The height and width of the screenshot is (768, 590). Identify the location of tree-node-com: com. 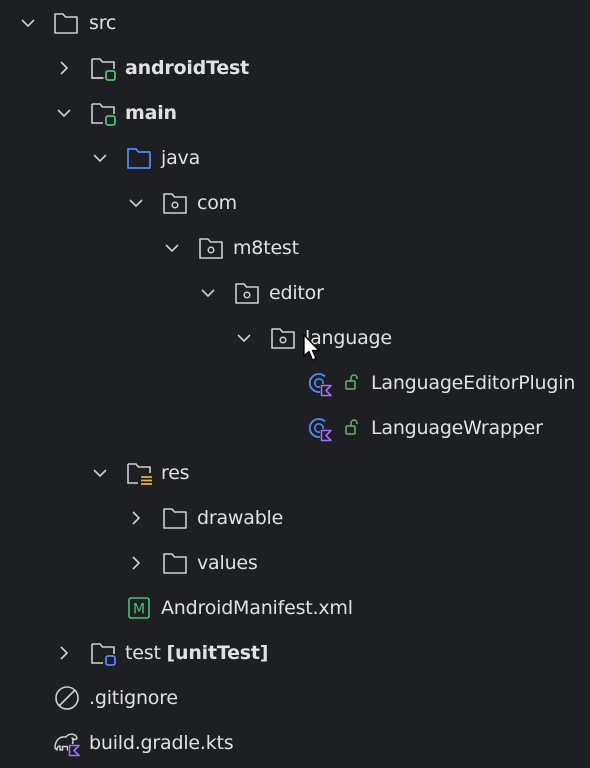
(295, 202).